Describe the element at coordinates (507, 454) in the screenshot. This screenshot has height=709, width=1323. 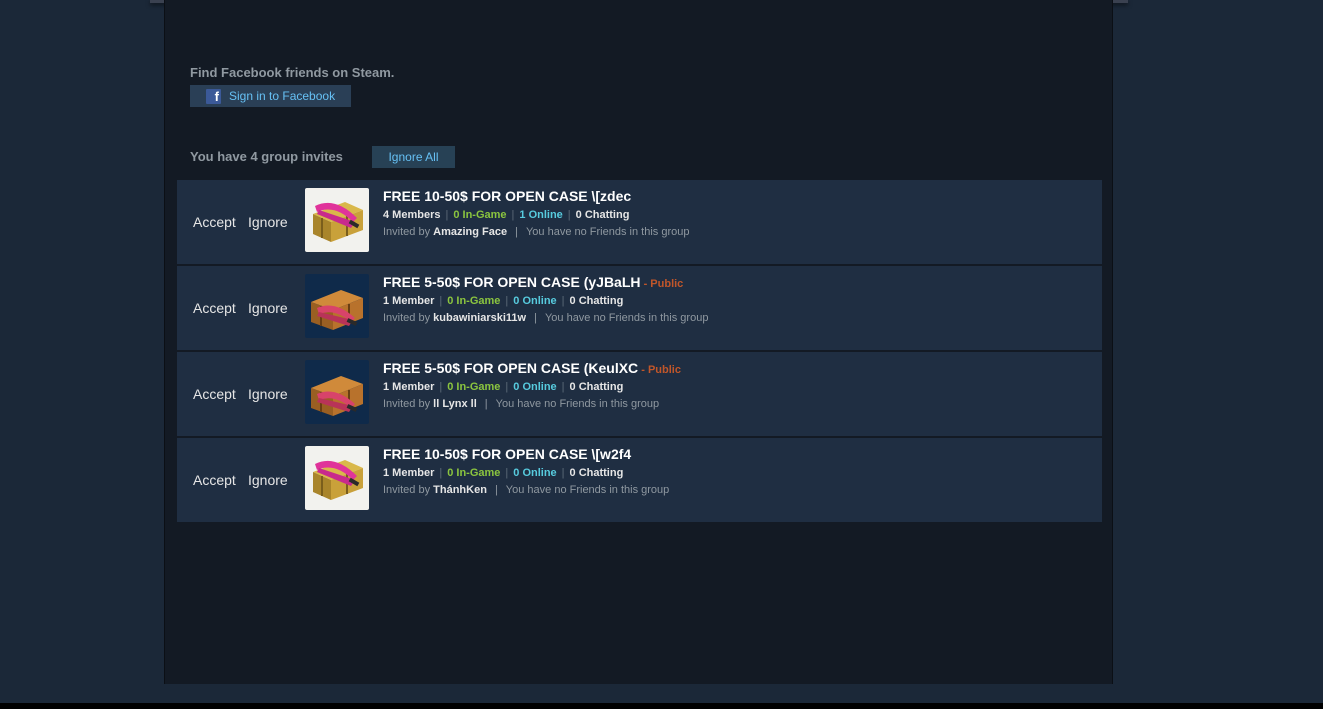
I see `group-name: FREE 10-50$ FOR OPEN CASE \[w2f4` at that location.